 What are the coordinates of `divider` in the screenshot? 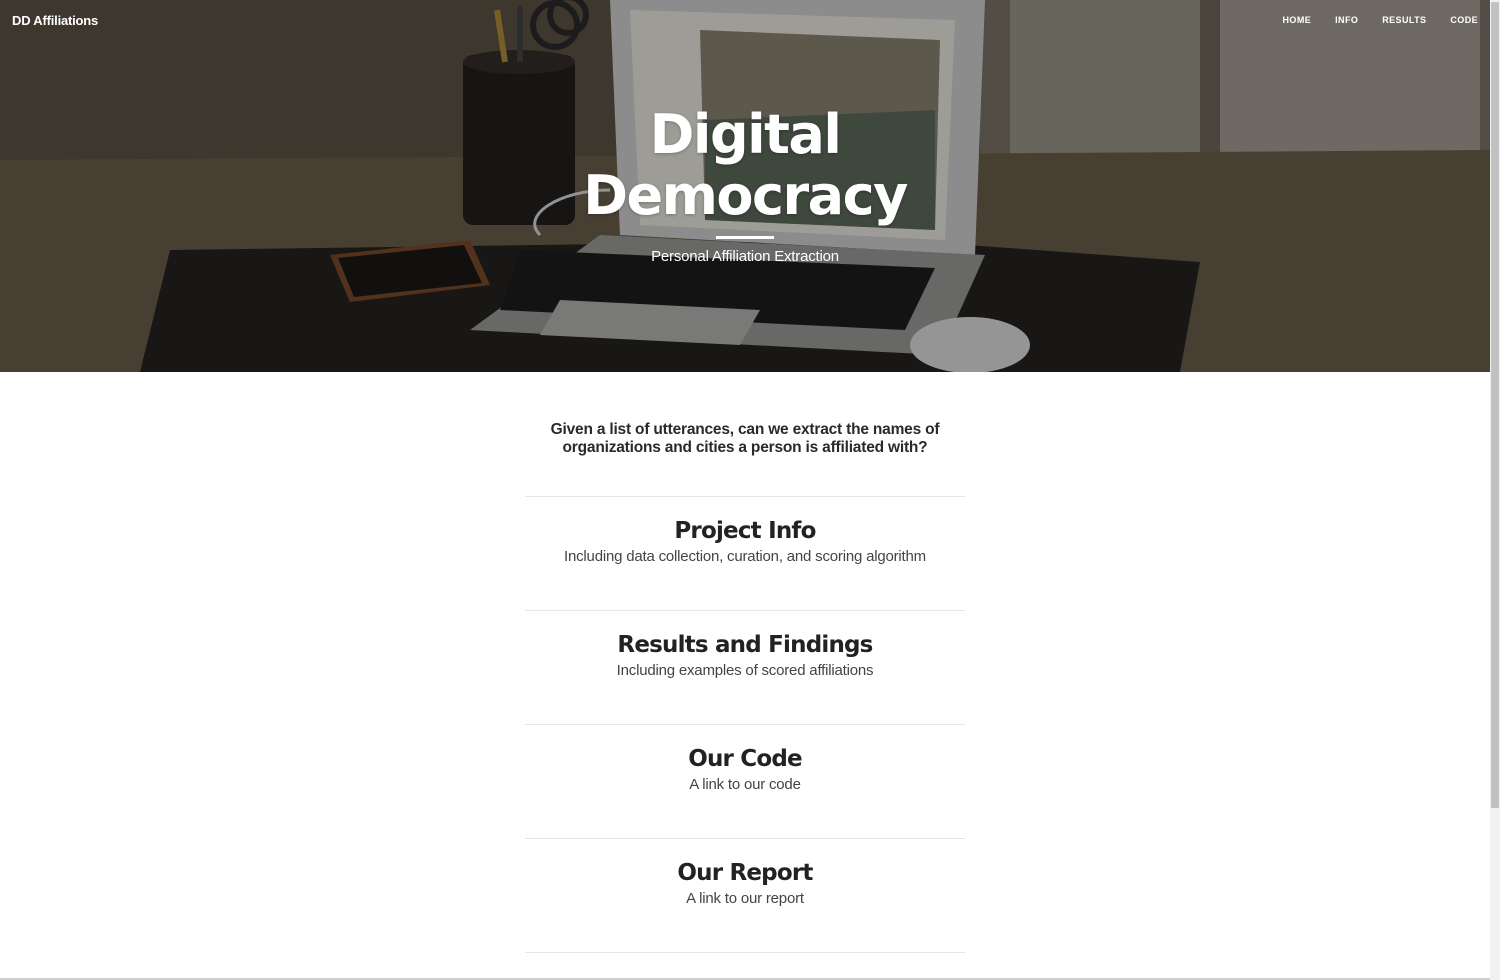 It's located at (745, 952).